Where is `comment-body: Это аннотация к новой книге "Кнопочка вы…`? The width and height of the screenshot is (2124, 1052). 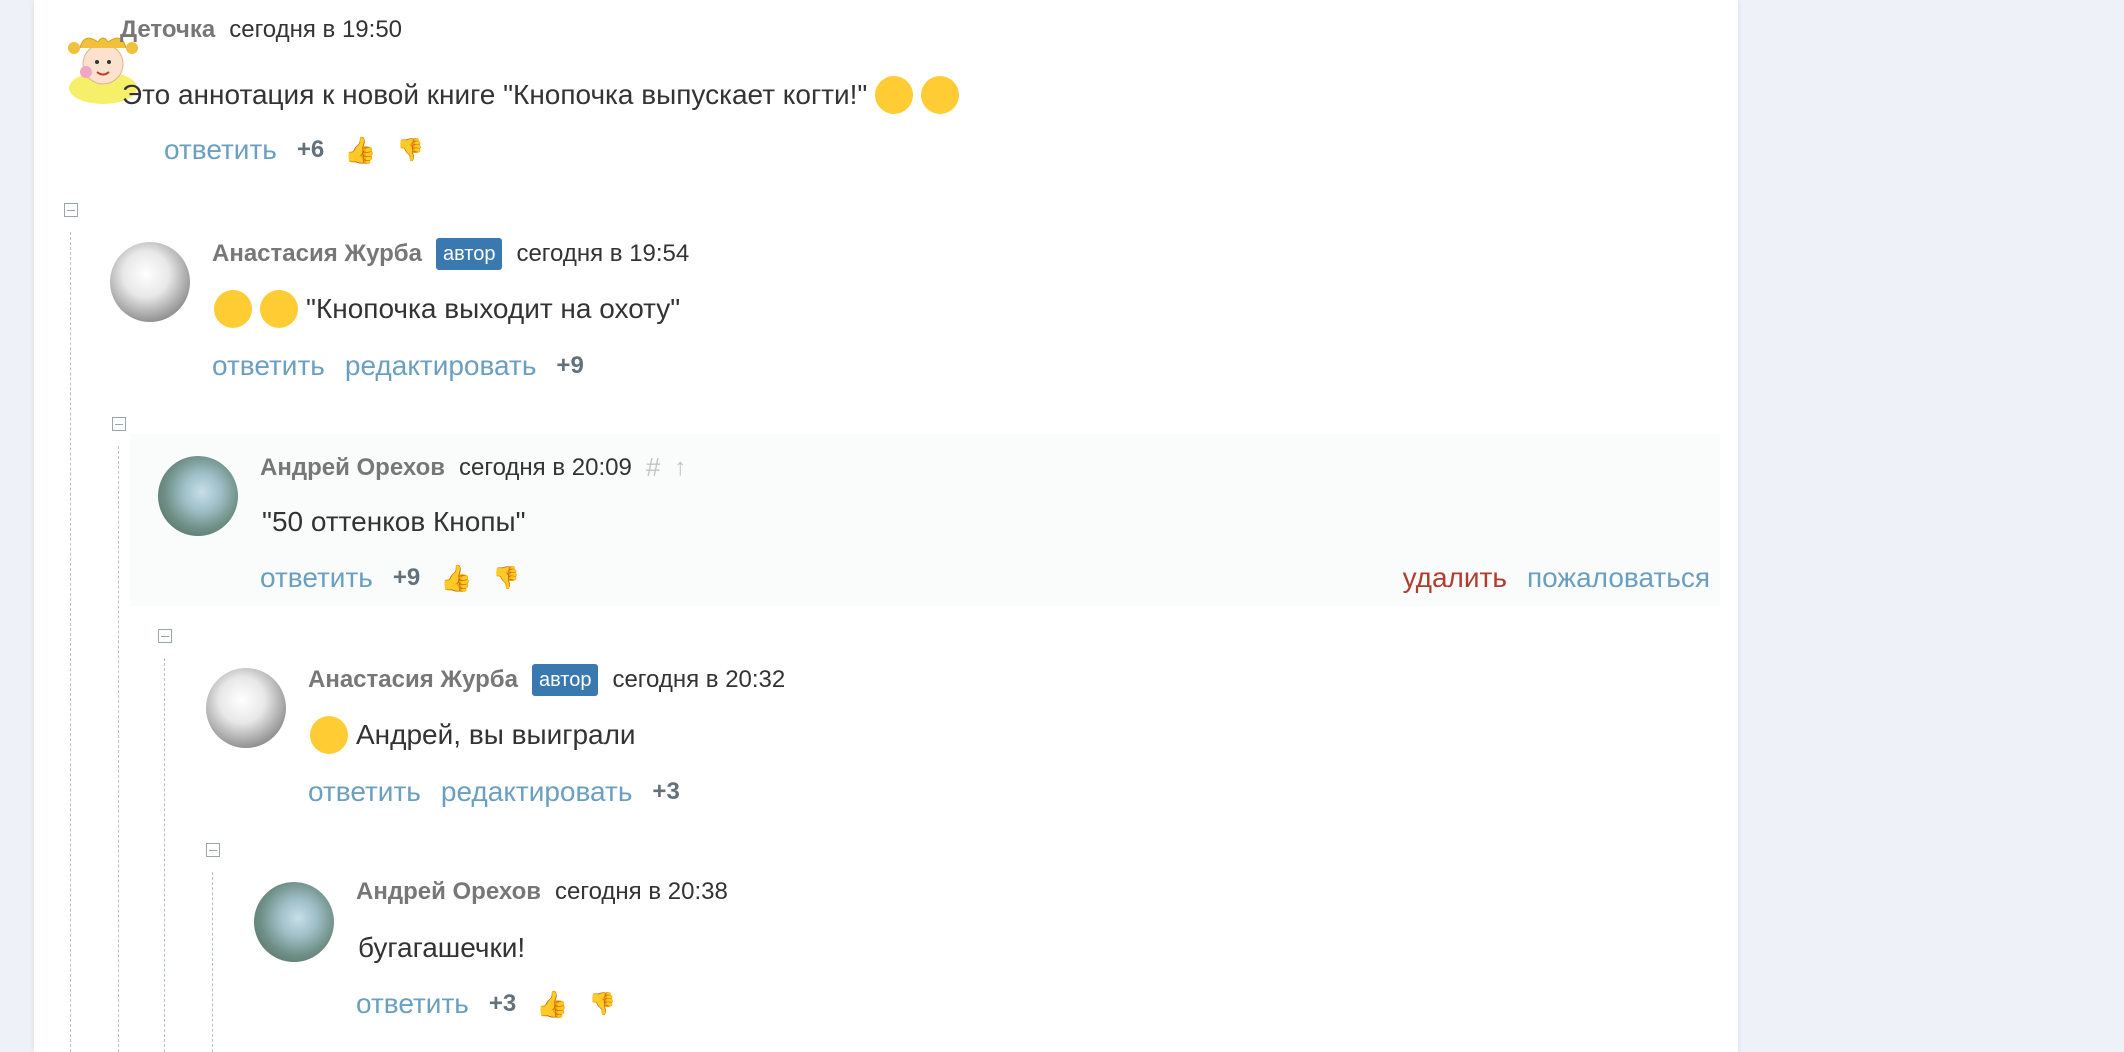
comment-body: Это аннотация к новой книге "Кнопочка вы… is located at coordinates (541, 95).